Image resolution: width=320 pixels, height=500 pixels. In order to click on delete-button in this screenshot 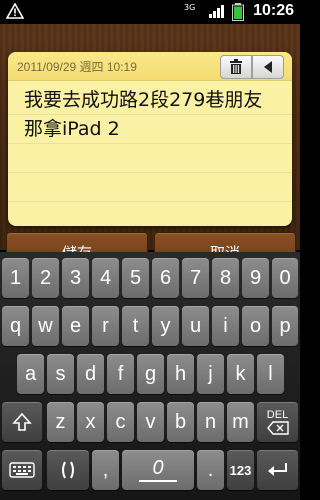, I will do `click(236, 67)`.